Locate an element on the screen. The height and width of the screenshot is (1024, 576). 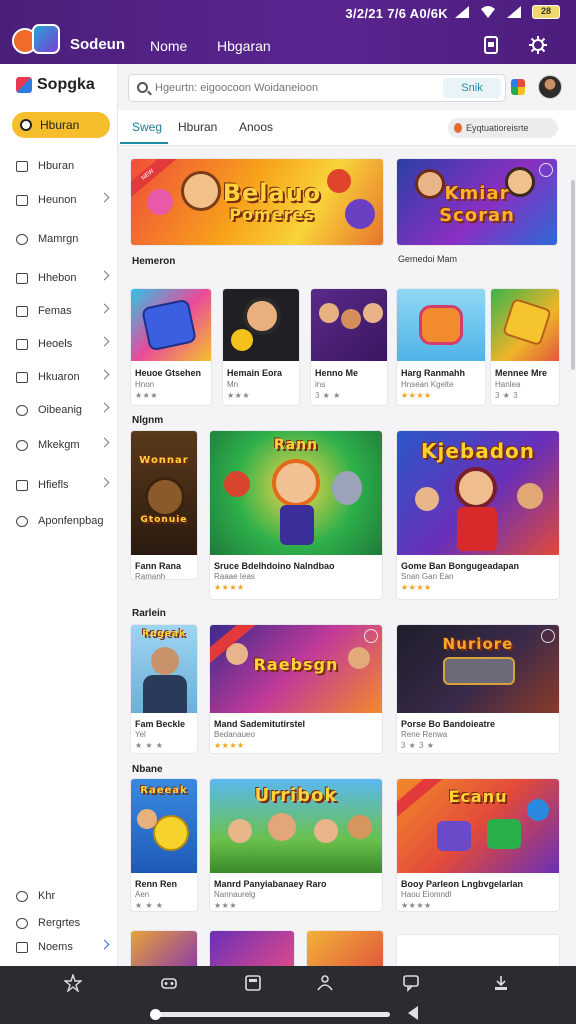
brand-name: Sopgka is located at coordinates (66, 84).